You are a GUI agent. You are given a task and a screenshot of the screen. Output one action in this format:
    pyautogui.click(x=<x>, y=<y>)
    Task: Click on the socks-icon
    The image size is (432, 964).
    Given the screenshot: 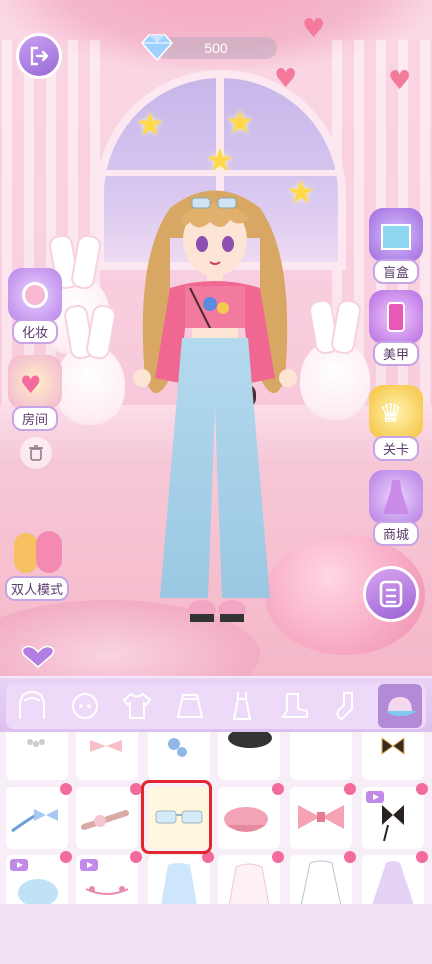 What is the action you would take?
    pyautogui.click(x=345, y=706)
    